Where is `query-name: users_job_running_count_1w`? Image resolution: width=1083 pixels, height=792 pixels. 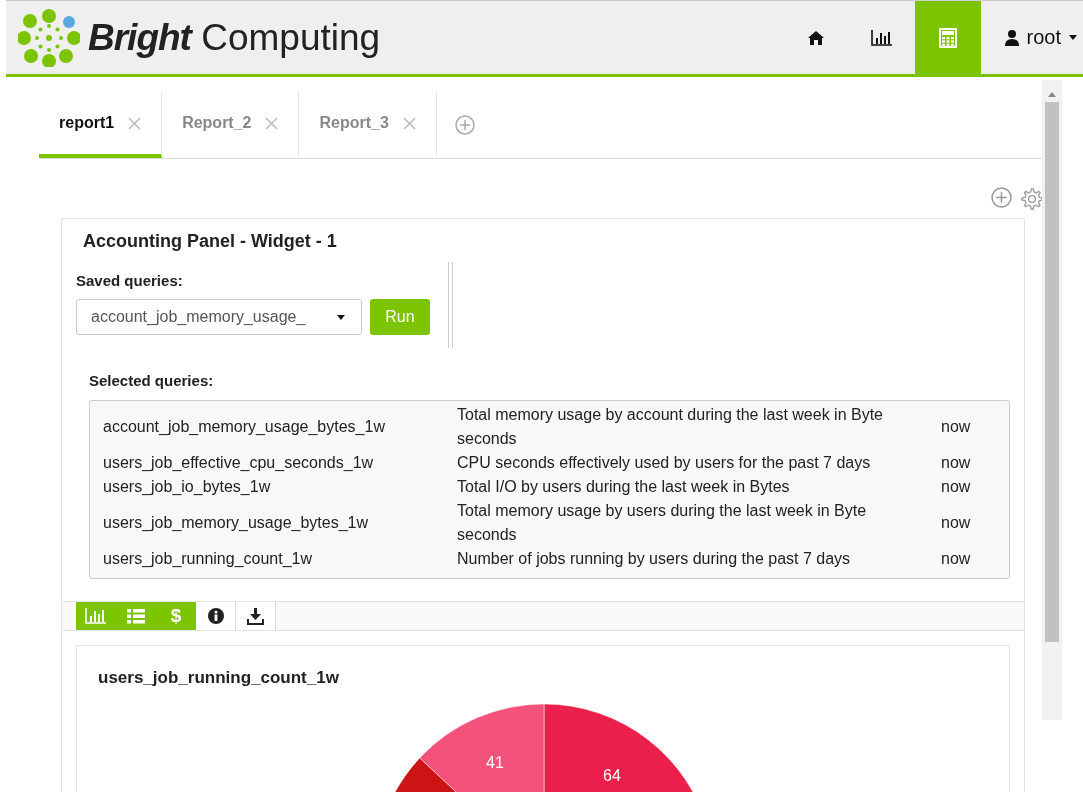 query-name: users_job_running_count_1w is located at coordinates (208, 559).